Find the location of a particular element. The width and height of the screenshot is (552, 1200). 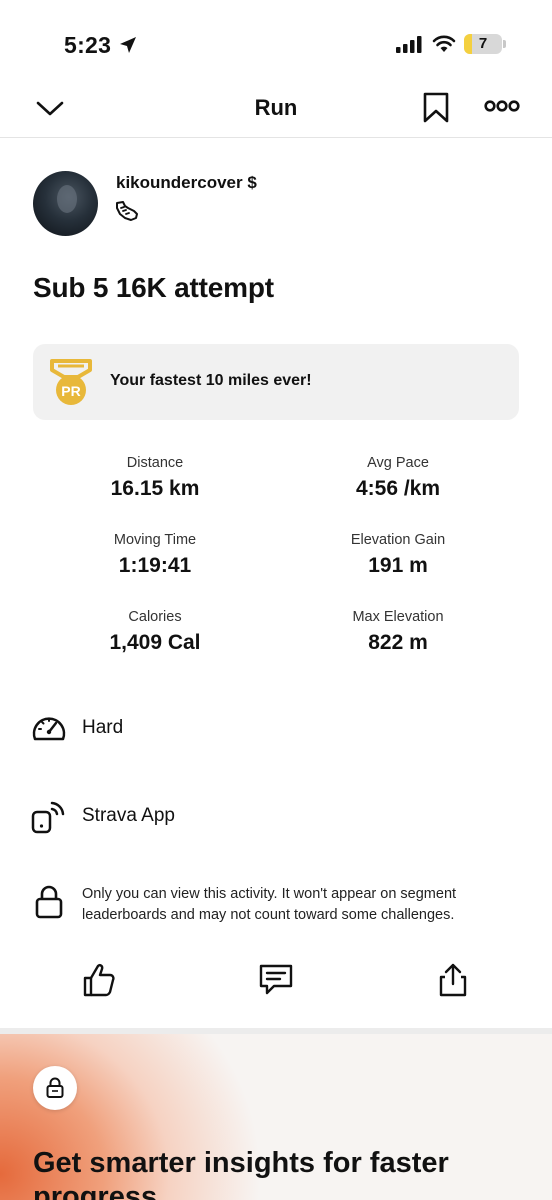

location-arrow-icon is located at coordinates (128, 45).